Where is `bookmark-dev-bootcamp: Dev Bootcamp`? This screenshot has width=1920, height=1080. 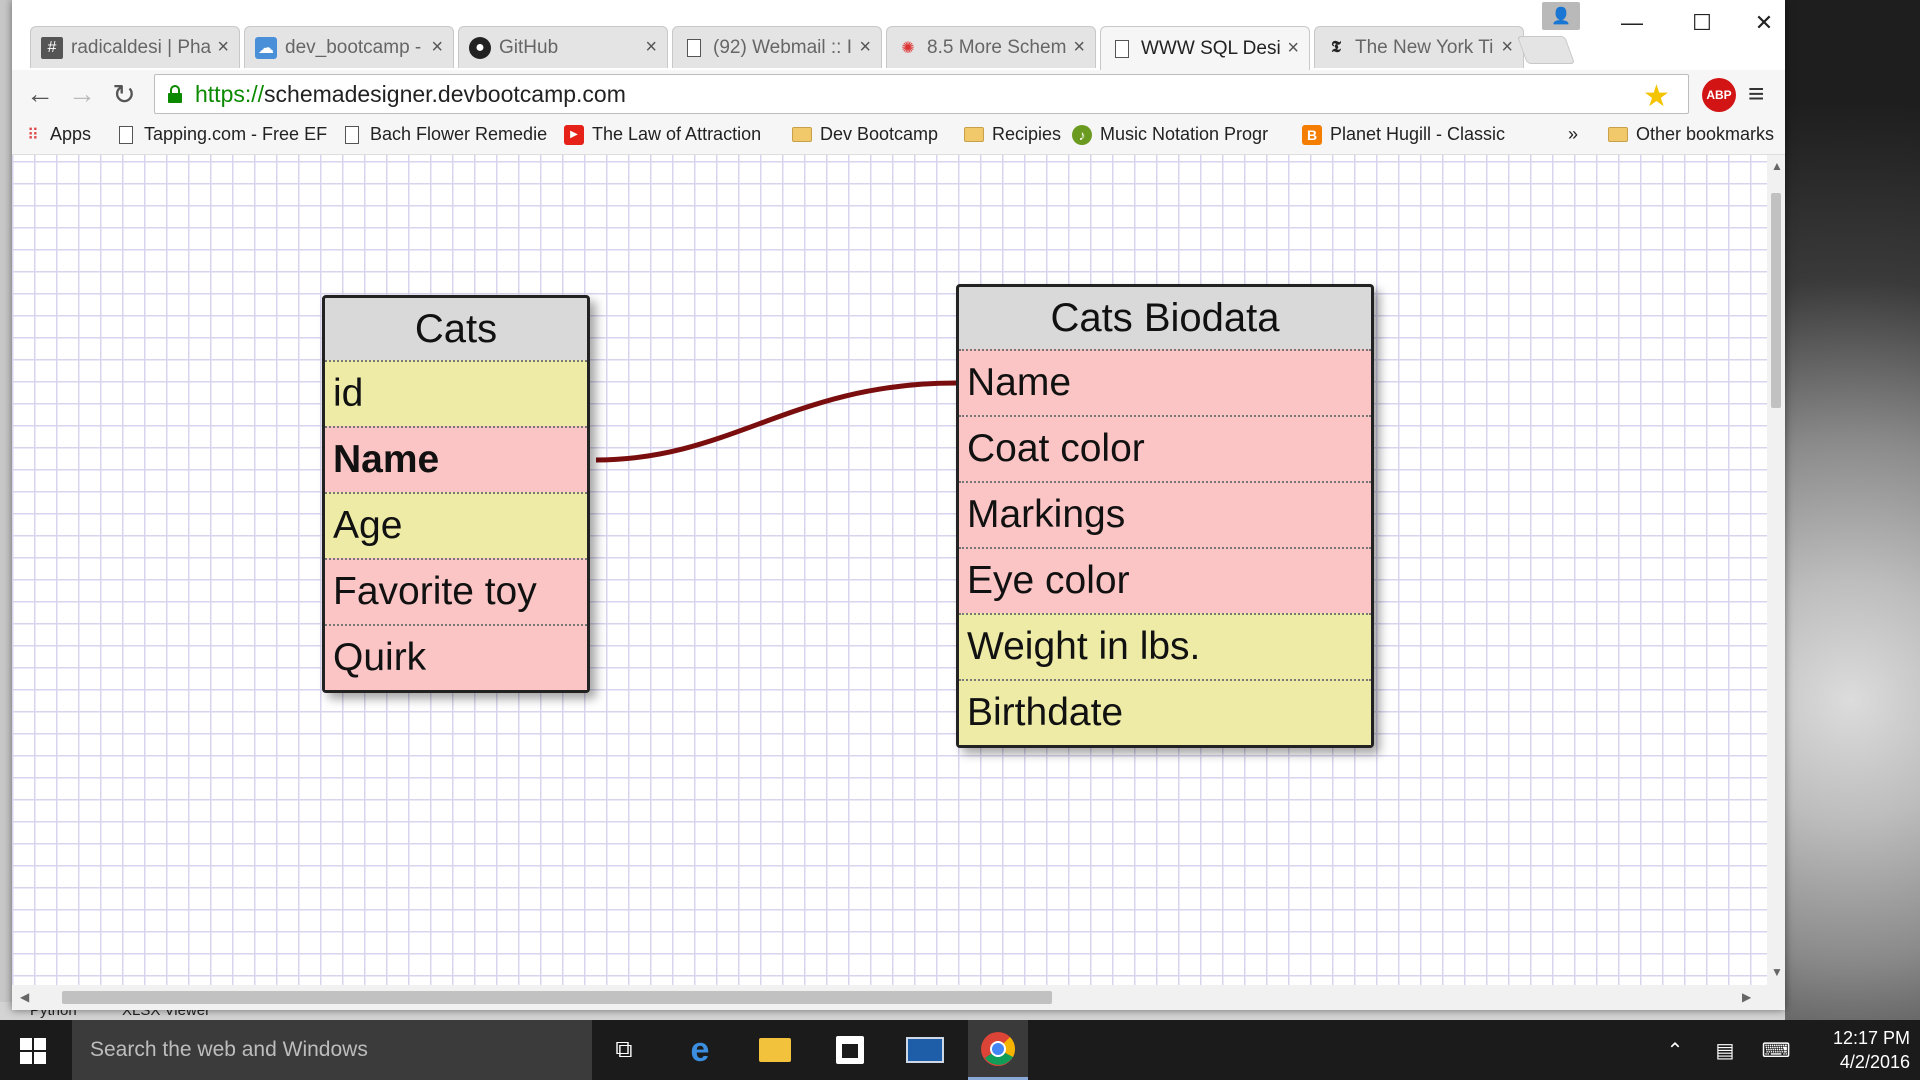
bookmark-dev-bootcamp: Dev Bootcamp is located at coordinates (865, 134).